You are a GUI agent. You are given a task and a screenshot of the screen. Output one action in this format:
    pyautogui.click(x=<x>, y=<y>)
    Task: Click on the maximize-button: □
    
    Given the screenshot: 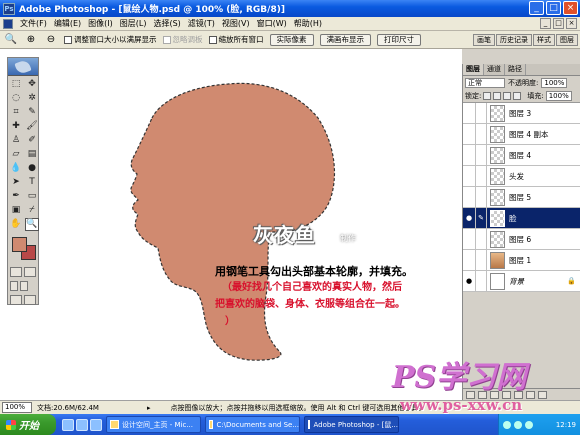 What is the action you would take?
    pyautogui.click(x=553, y=8)
    